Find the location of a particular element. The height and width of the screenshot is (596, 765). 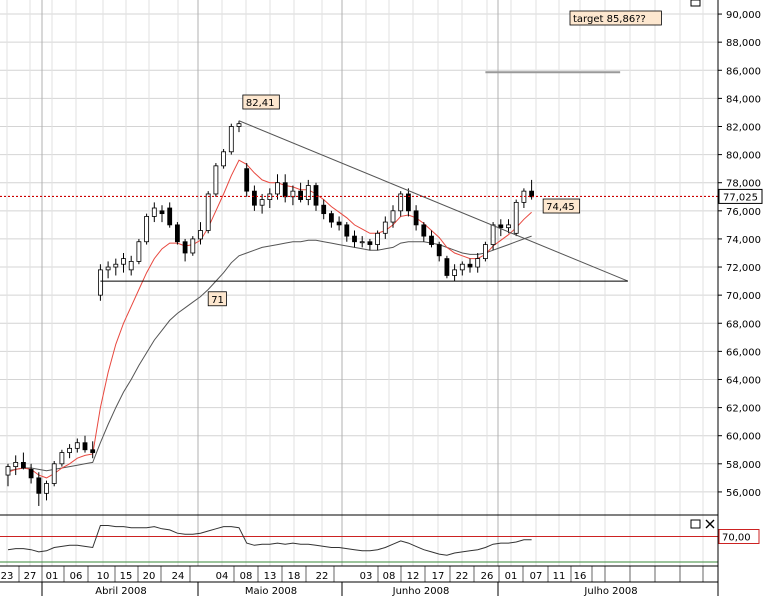

x-tick-label: 08 is located at coordinates (389, 576).